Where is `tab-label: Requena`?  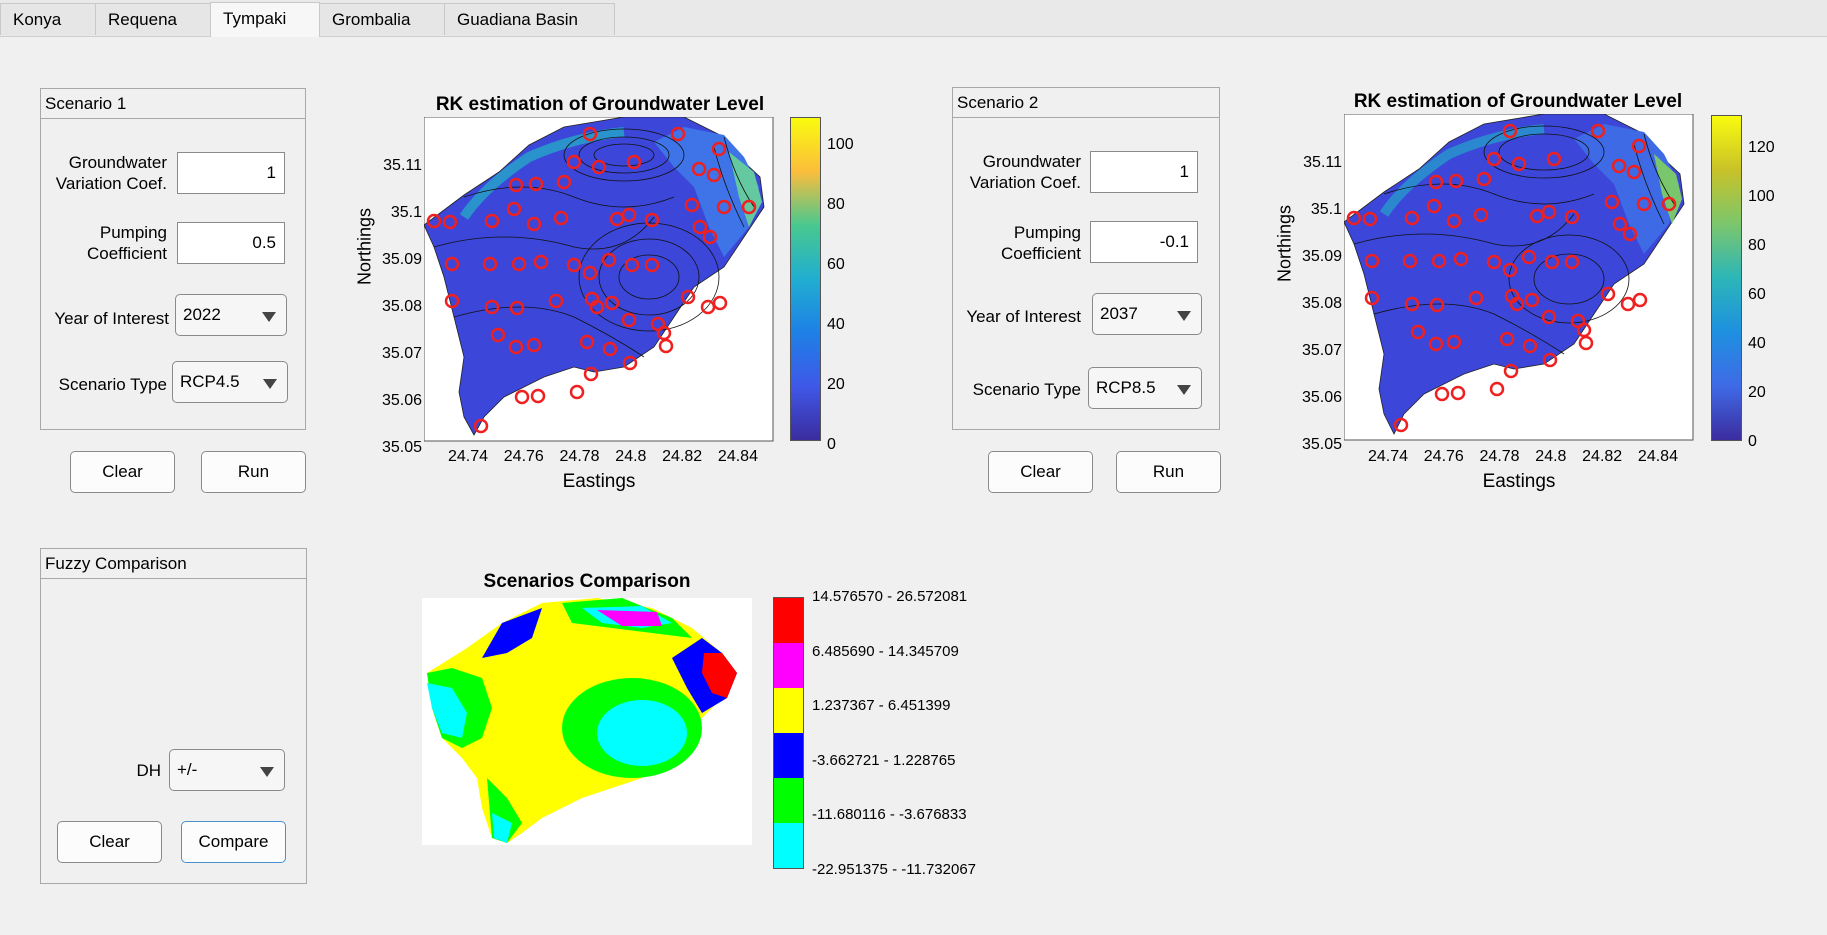 tab-label: Requena is located at coordinates (143, 19).